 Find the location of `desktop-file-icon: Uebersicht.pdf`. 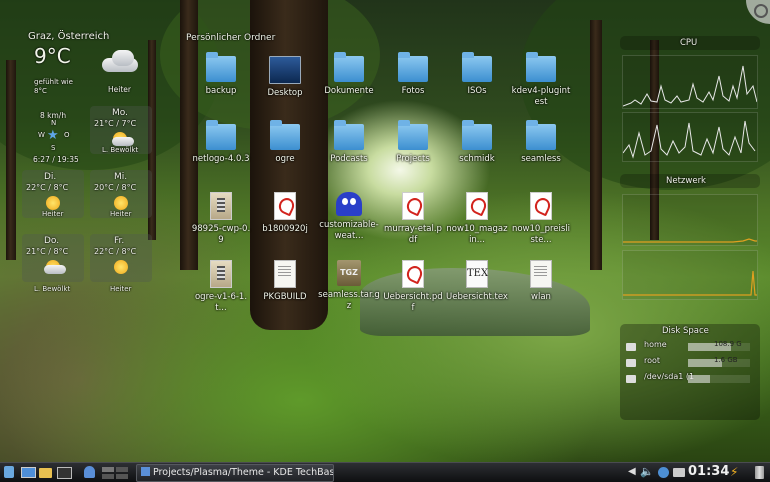

desktop-file-icon: Uebersicht.pdf is located at coordinates (413, 287).